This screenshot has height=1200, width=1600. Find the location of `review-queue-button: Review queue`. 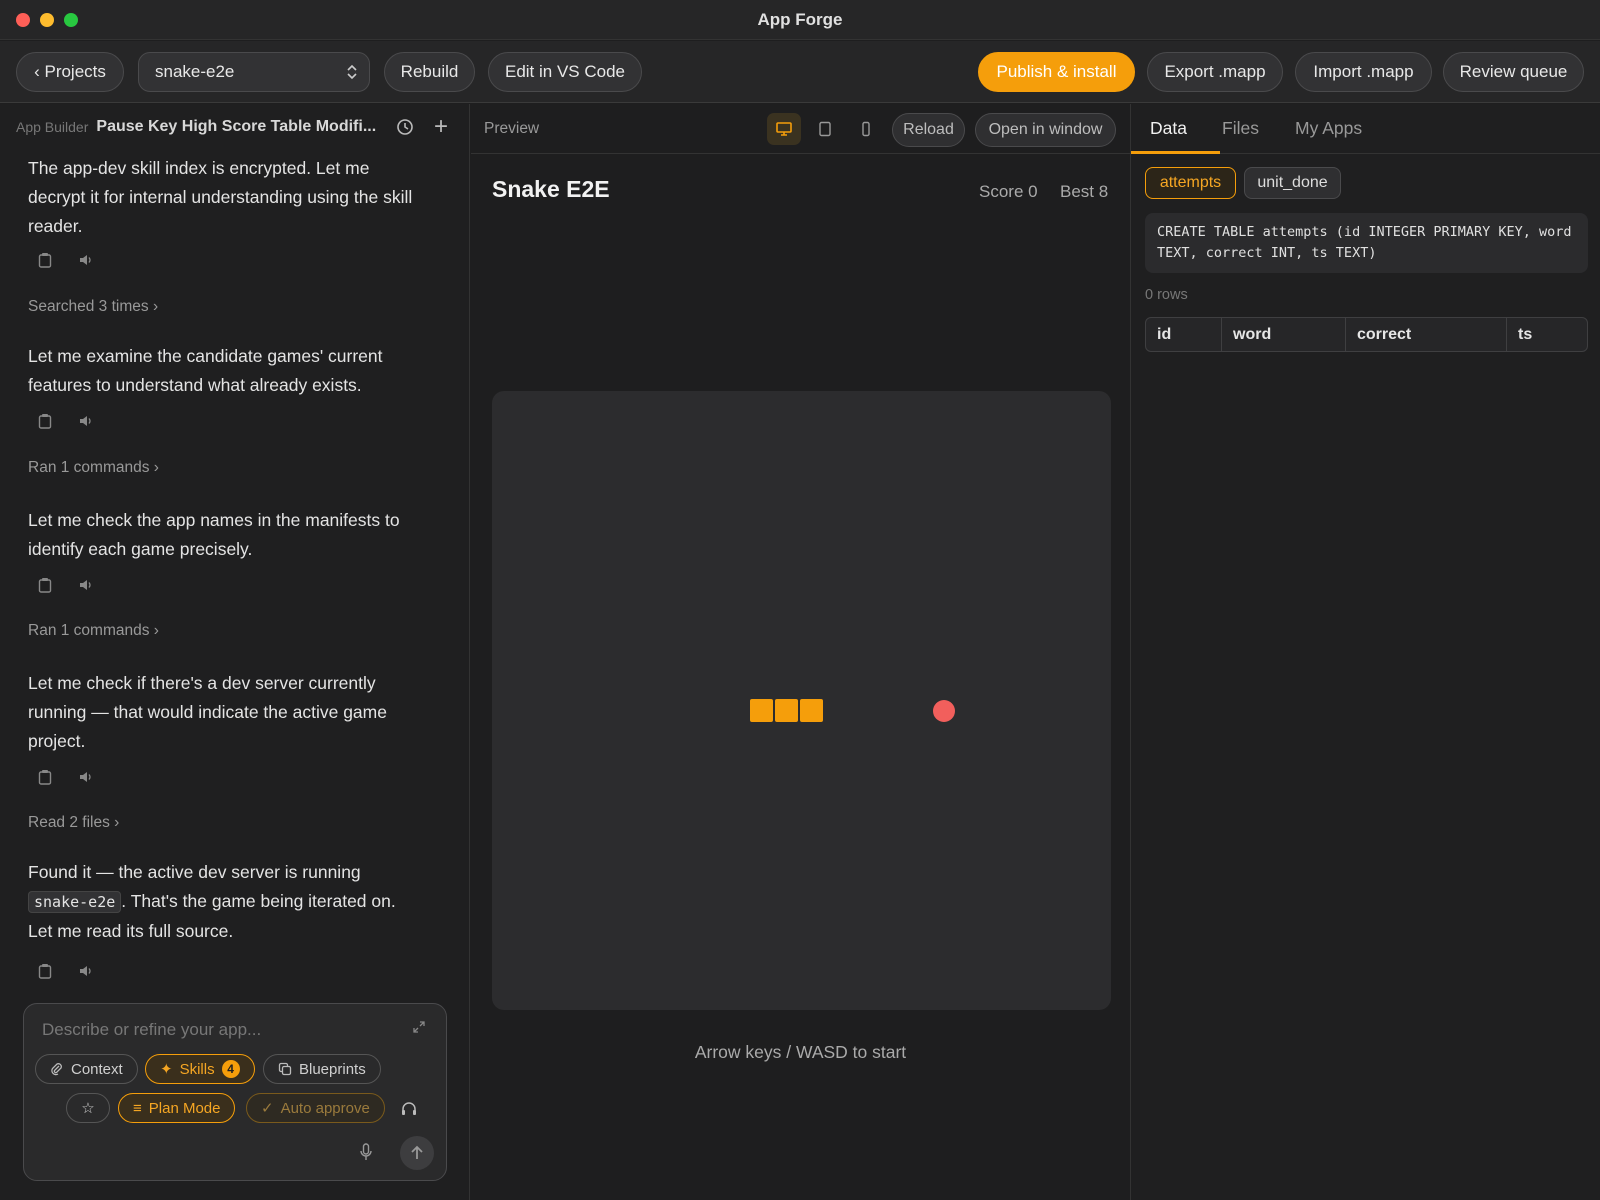

review-queue-button: Review queue is located at coordinates (1513, 72).